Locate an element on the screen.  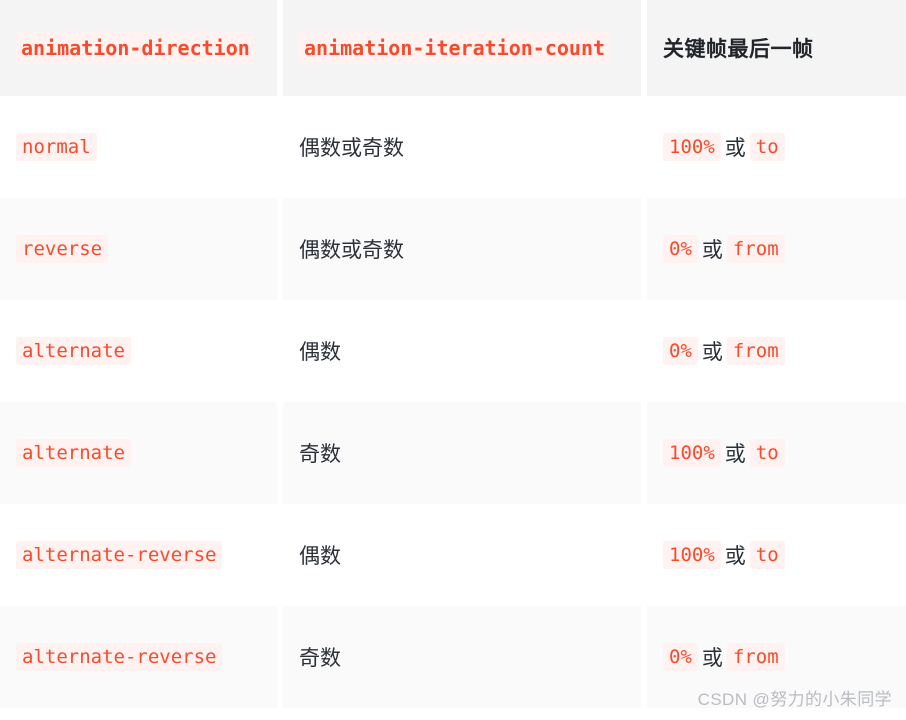
header-code-animation-iteration-count: animation-iteration-count is located at coordinates (455, 47).